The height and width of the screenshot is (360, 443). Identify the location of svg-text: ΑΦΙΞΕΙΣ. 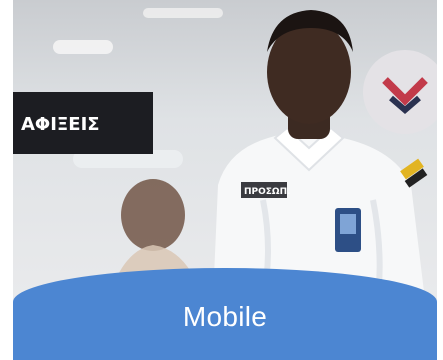
(60, 124).